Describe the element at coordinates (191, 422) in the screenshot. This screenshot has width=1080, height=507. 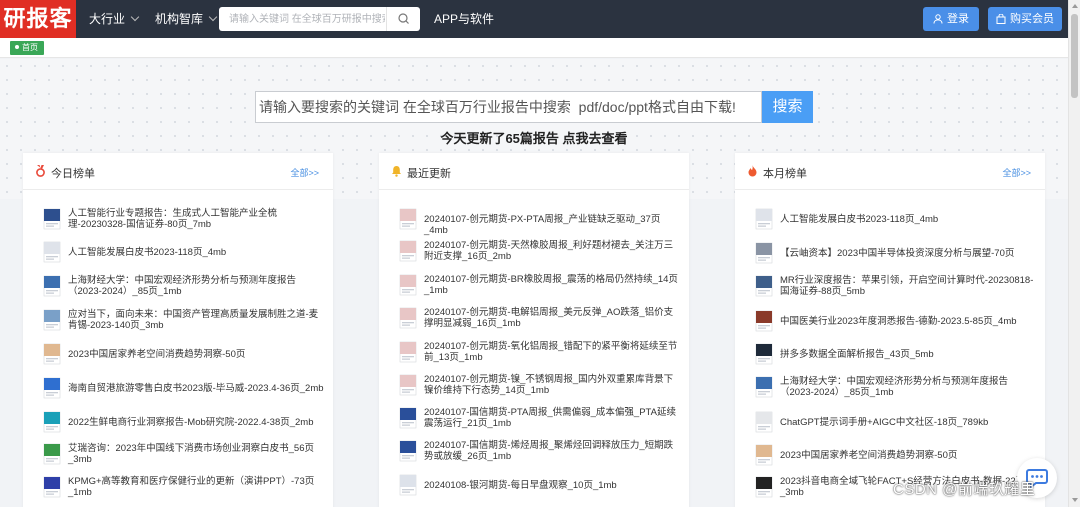
I see `report-title: 2022生鲜电商行业洞察报告-Mob研究院-2022.4-38页_2mb` at that location.